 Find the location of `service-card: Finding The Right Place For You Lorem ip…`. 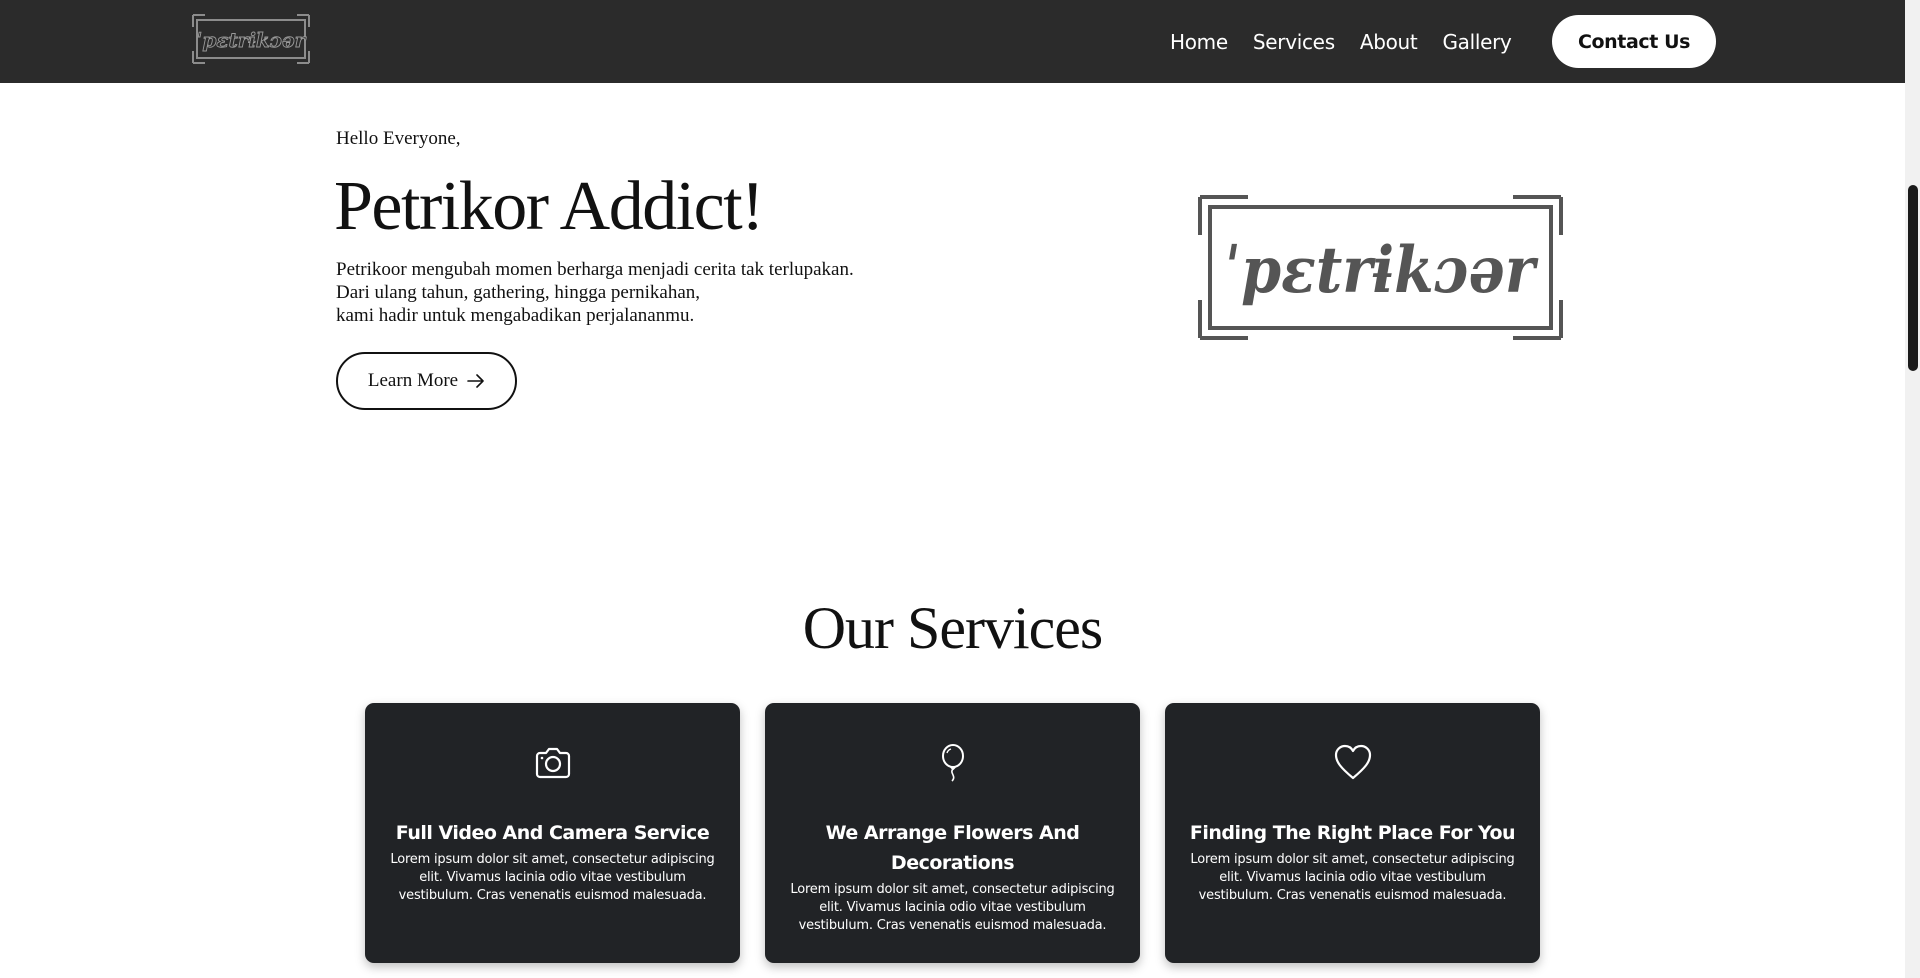

service-card: Finding The Right Place For You Lorem ip… is located at coordinates (1352, 833).